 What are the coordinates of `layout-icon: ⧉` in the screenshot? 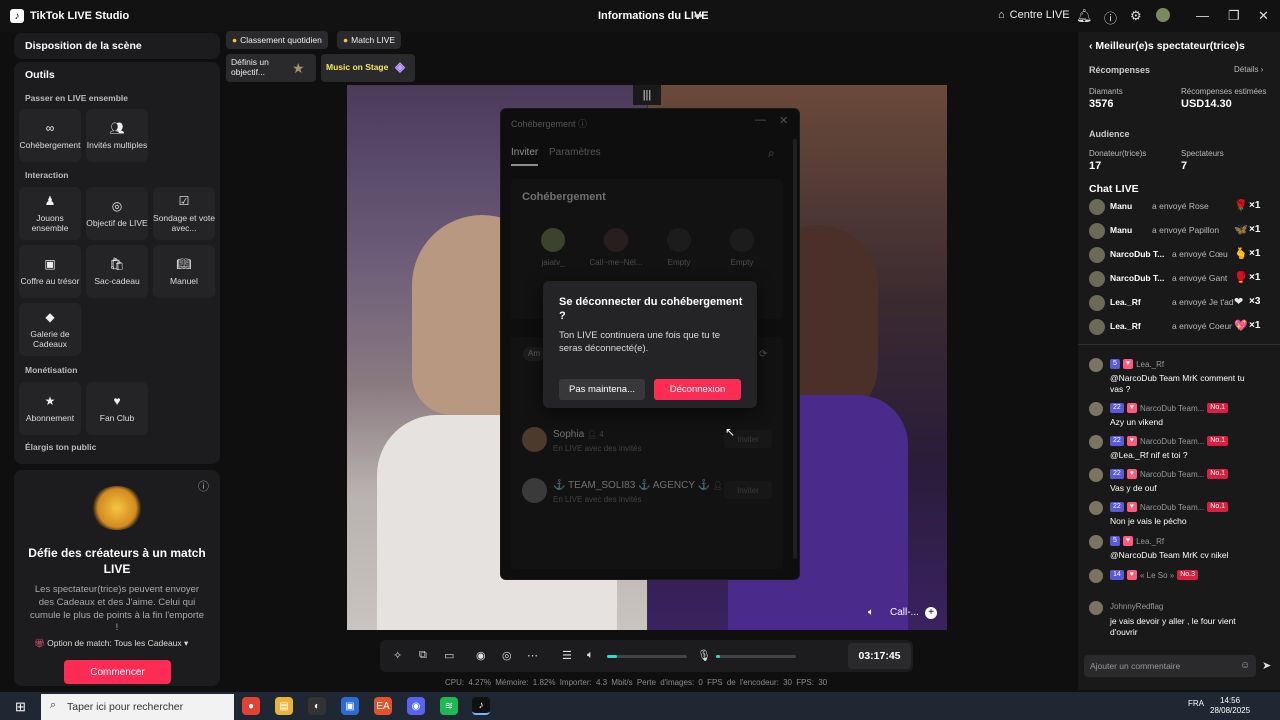 It's located at (423, 655).